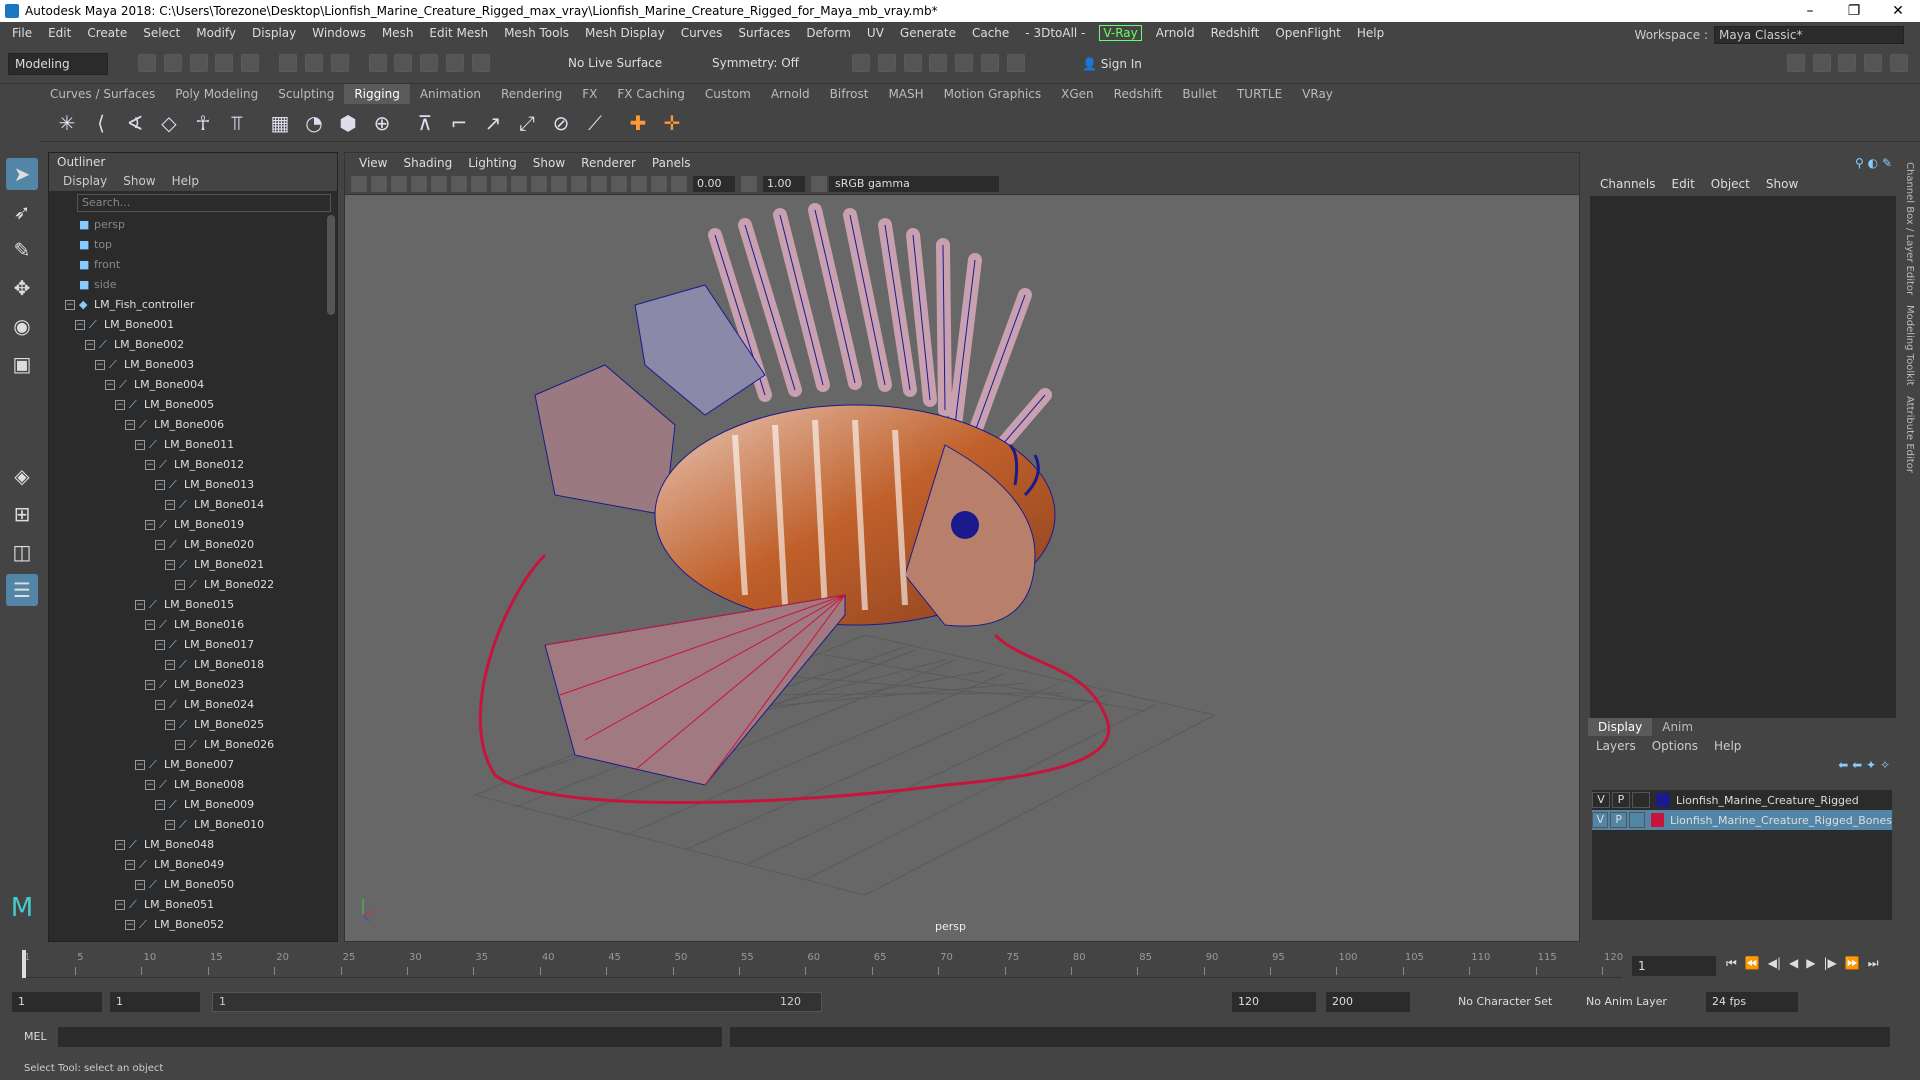 This screenshot has width=1920, height=1080. What do you see at coordinates (313, 63) in the screenshot?
I see `select-object-icon` at bounding box center [313, 63].